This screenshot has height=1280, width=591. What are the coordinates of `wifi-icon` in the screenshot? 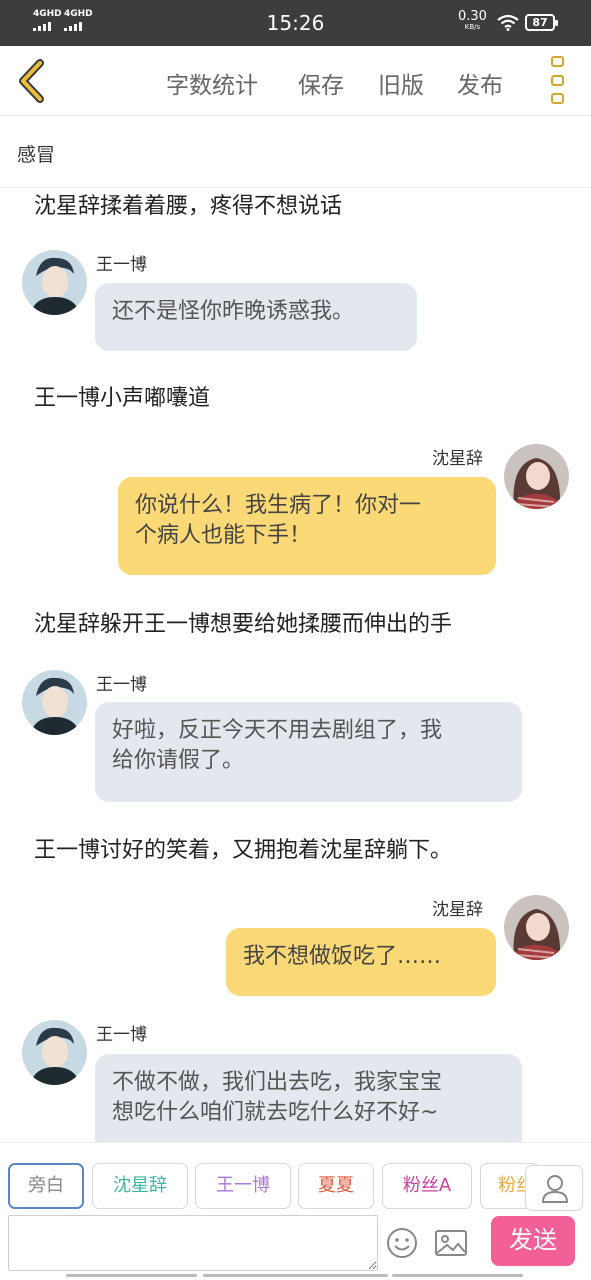 It's located at (508, 22).